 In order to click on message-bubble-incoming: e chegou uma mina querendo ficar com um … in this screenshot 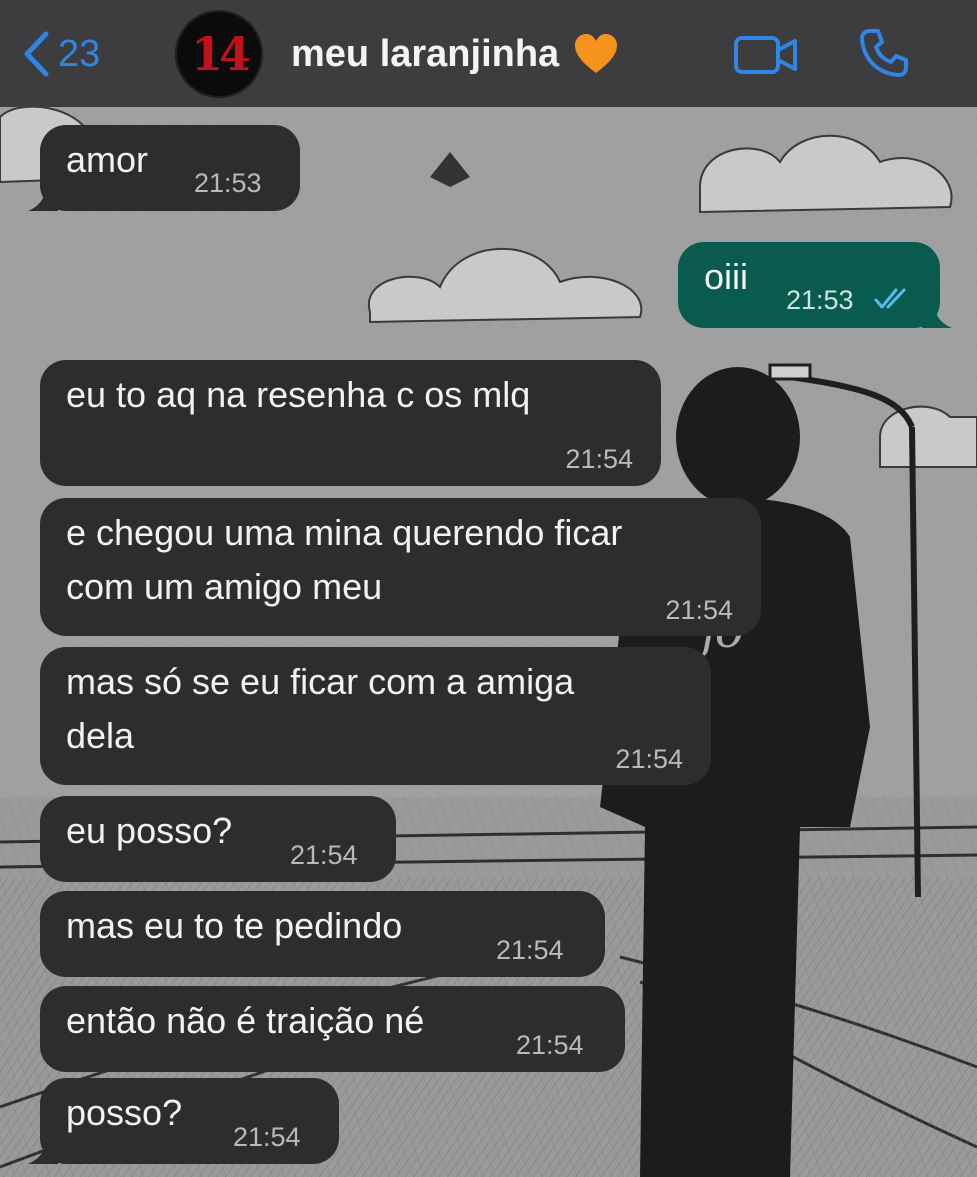, I will do `click(400, 567)`.